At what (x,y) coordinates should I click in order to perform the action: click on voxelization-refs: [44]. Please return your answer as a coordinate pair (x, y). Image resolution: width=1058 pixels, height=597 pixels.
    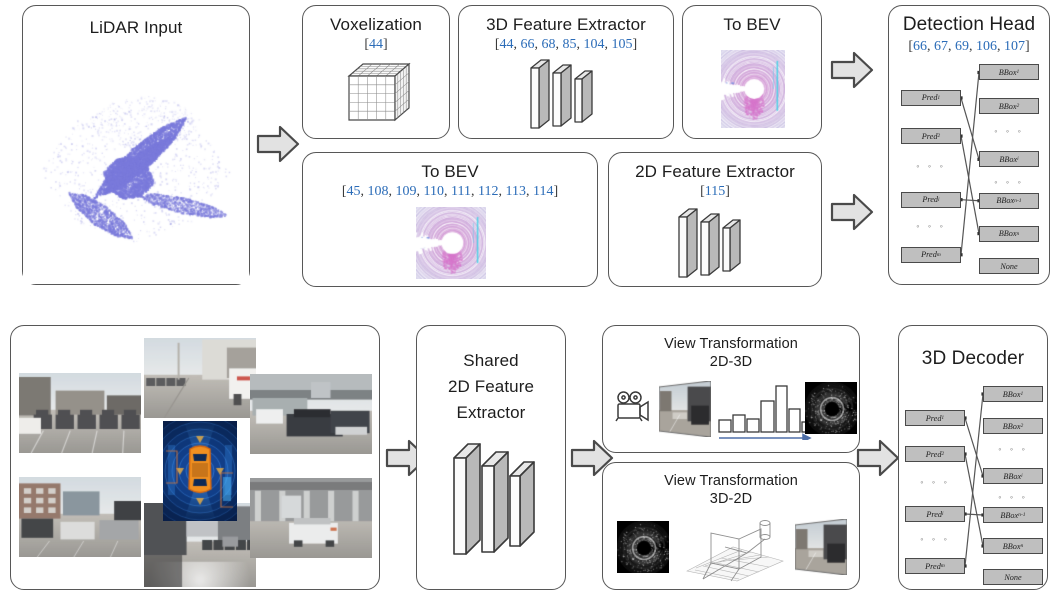
    Looking at the image, I should click on (376, 44).